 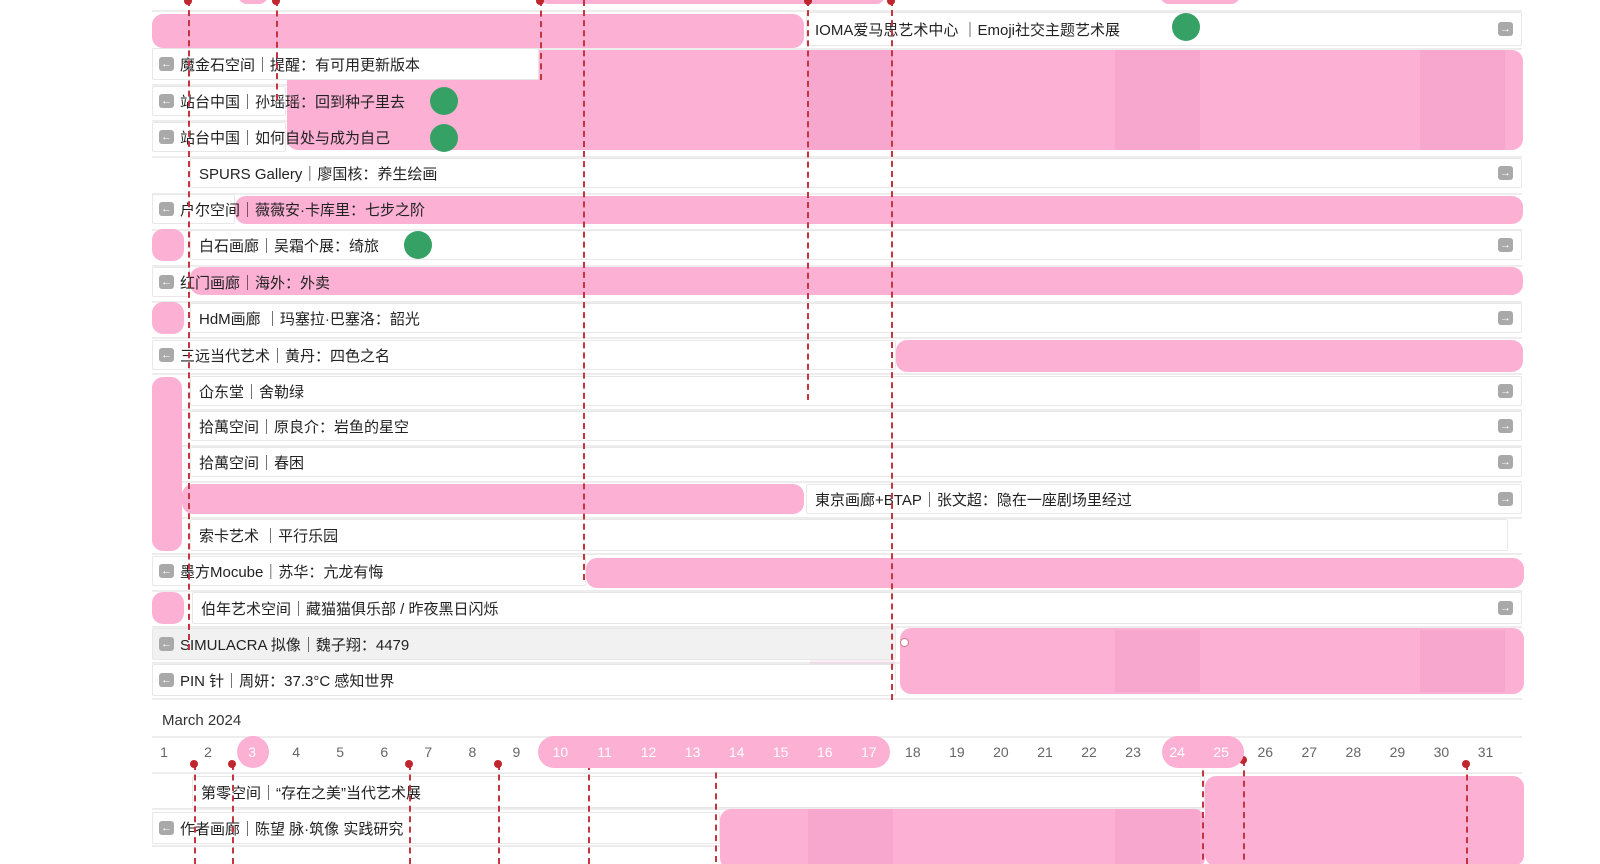 I want to click on day-25: 25, so click(x=1221, y=752).